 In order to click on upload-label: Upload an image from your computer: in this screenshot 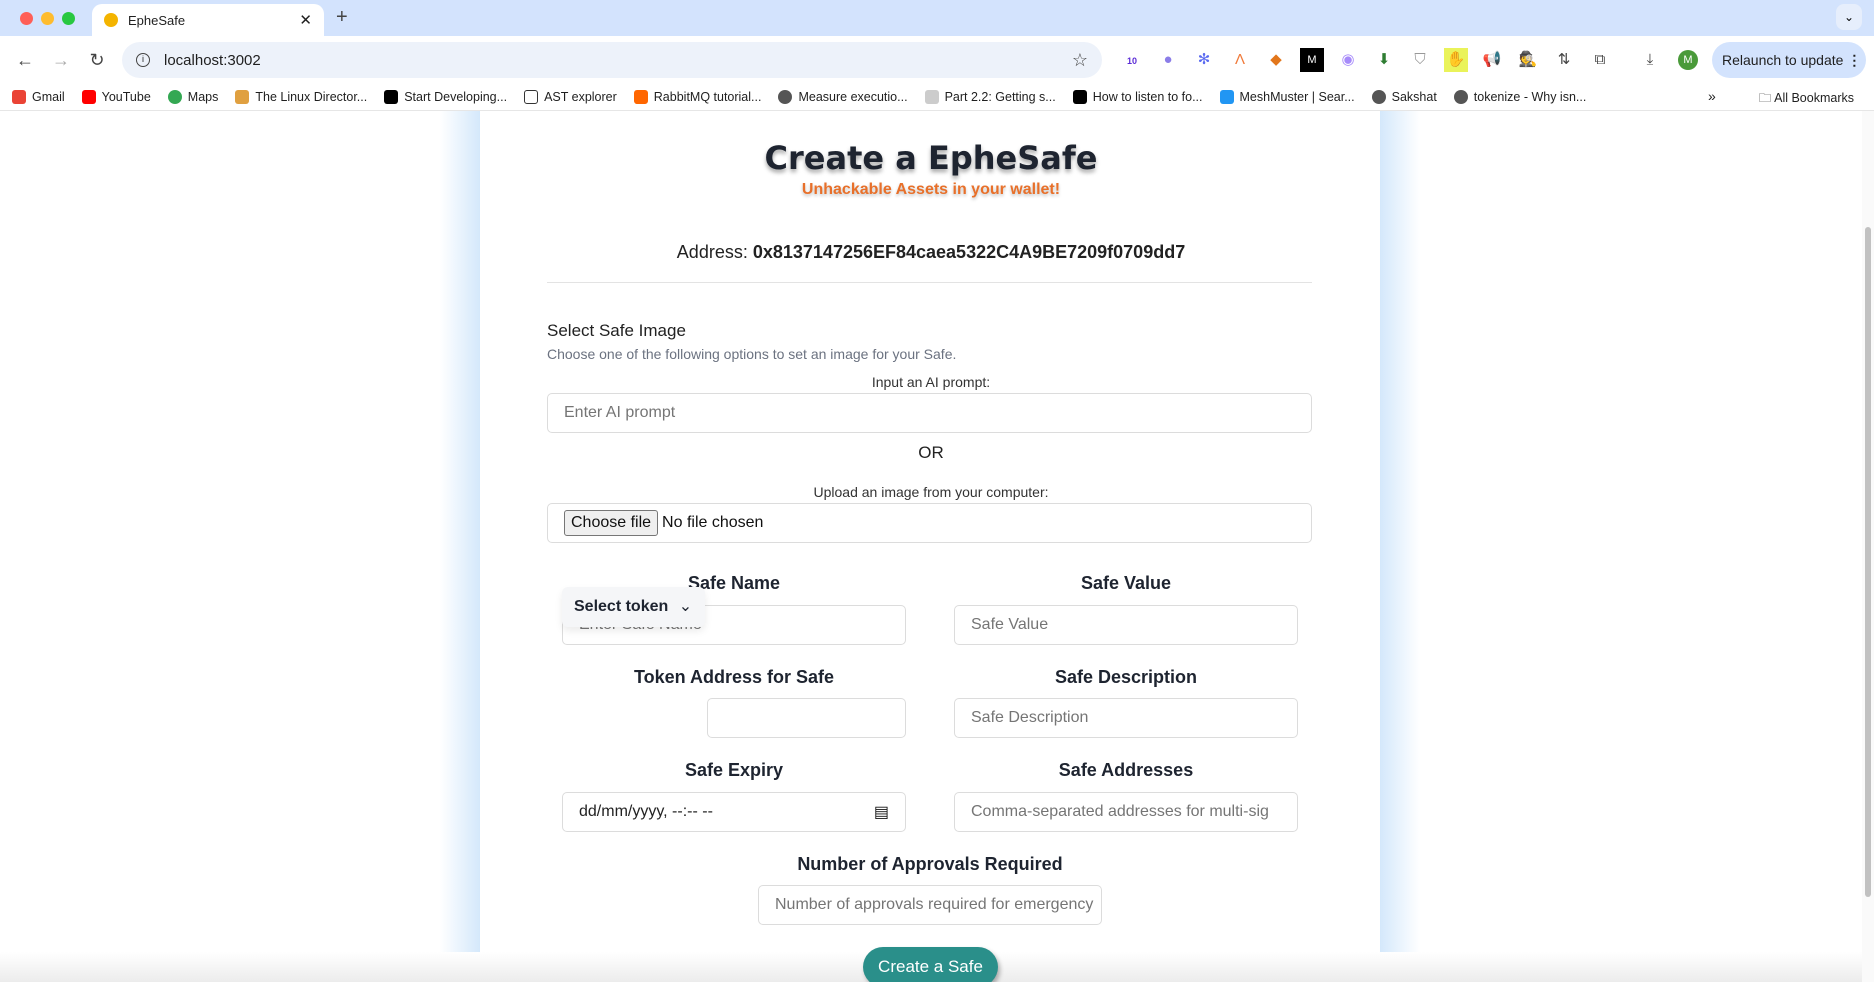, I will do `click(931, 492)`.